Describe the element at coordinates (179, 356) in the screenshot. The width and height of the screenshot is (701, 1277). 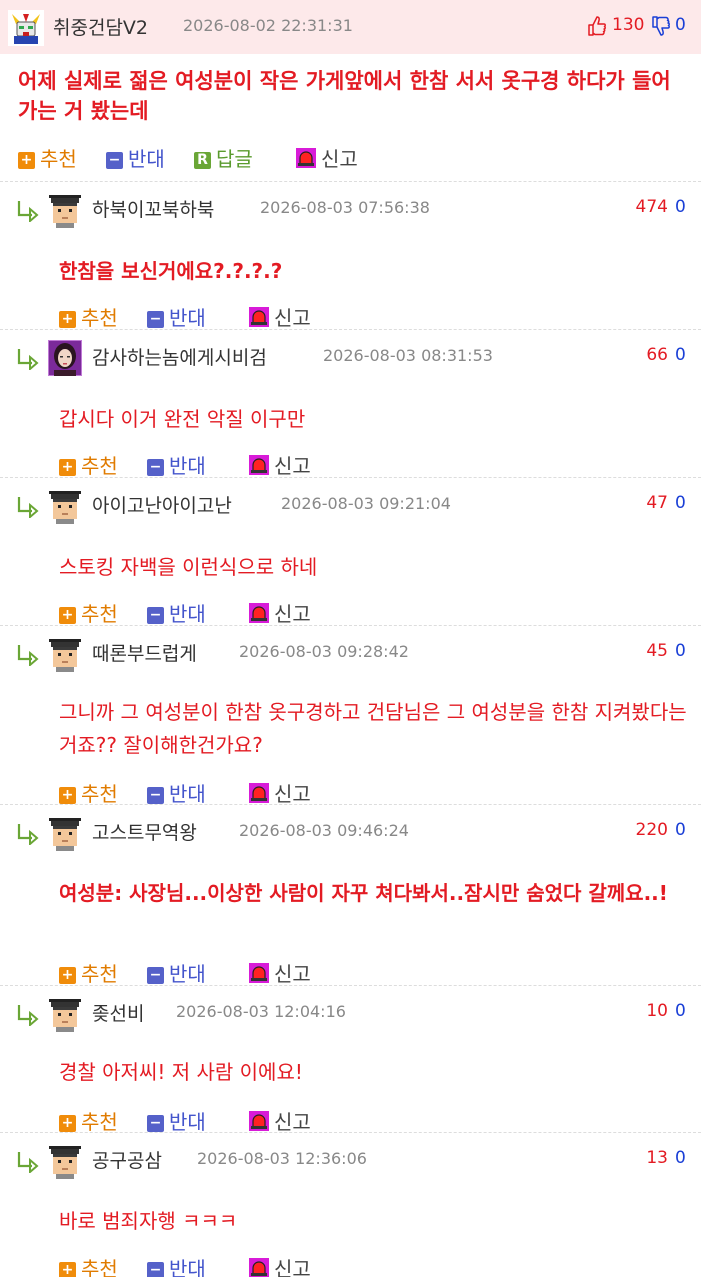
I see `comment-author: 감사하는놈에게시비검` at that location.